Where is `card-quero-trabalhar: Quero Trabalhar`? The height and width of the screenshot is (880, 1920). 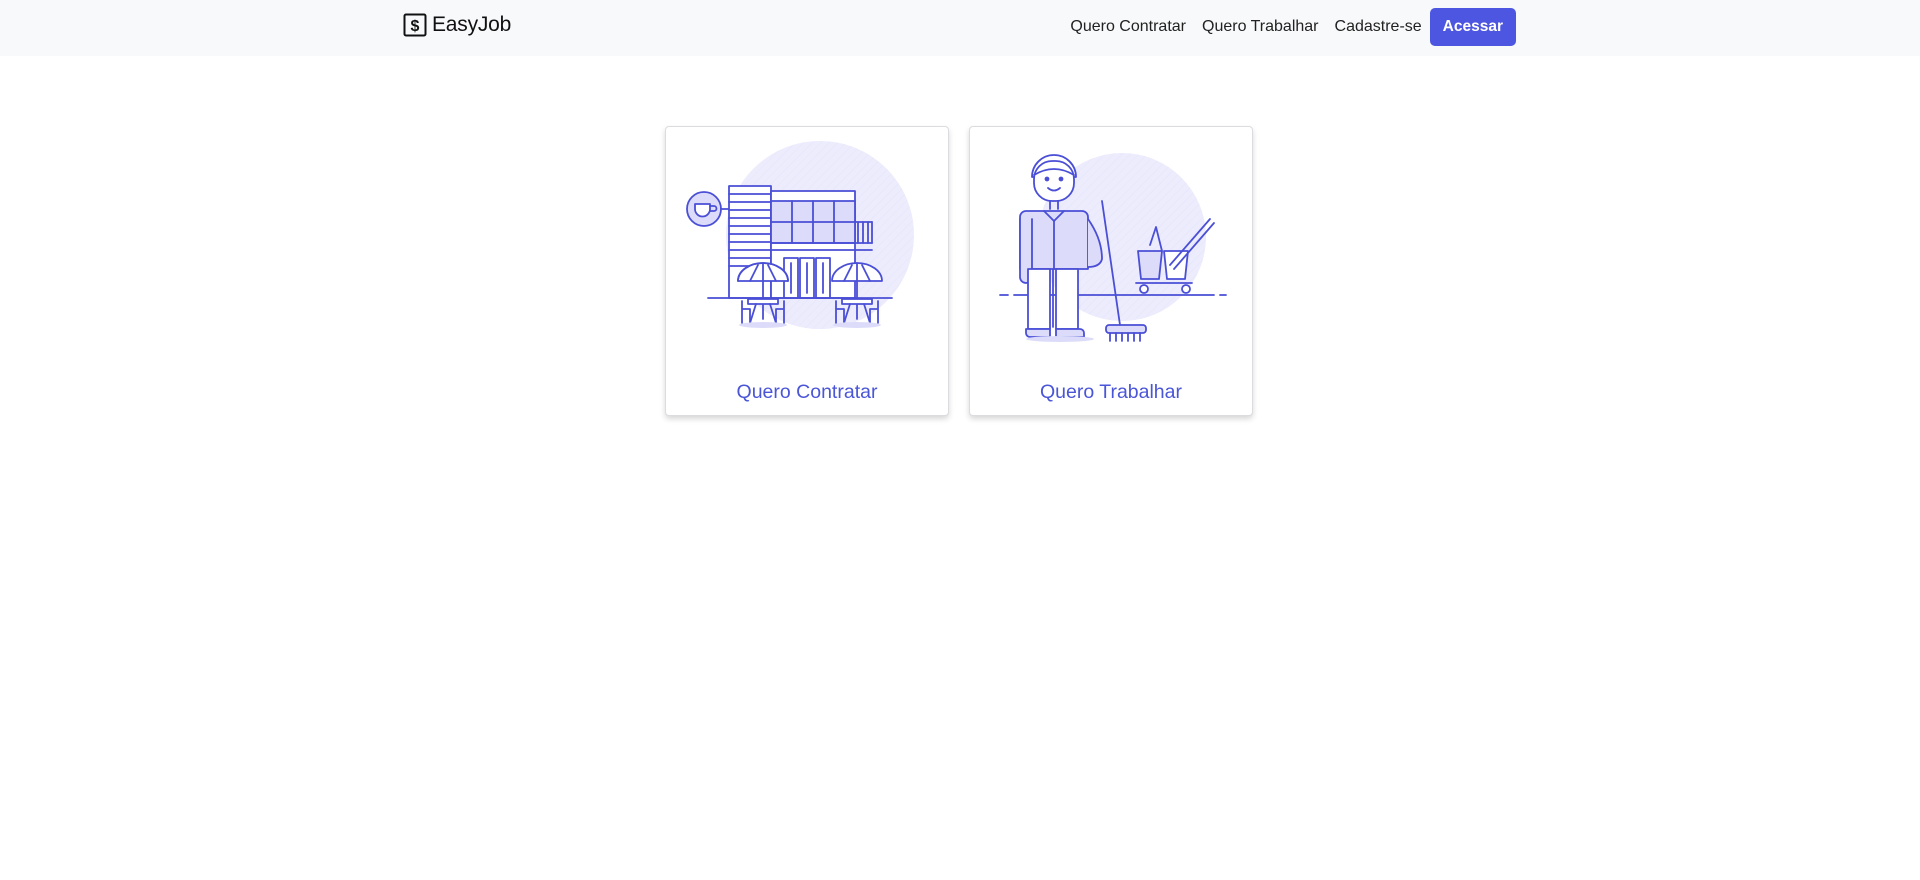 card-quero-trabalhar: Quero Trabalhar is located at coordinates (1111, 271).